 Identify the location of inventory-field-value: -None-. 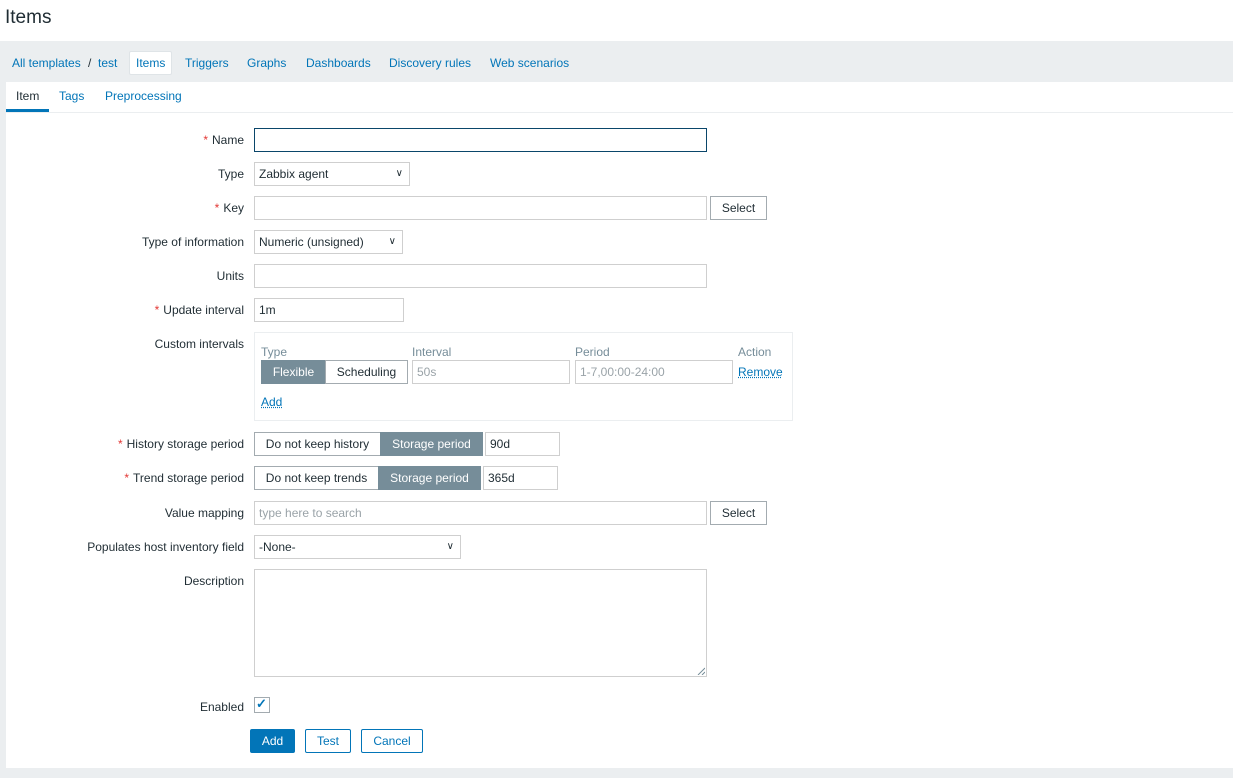
(277, 547).